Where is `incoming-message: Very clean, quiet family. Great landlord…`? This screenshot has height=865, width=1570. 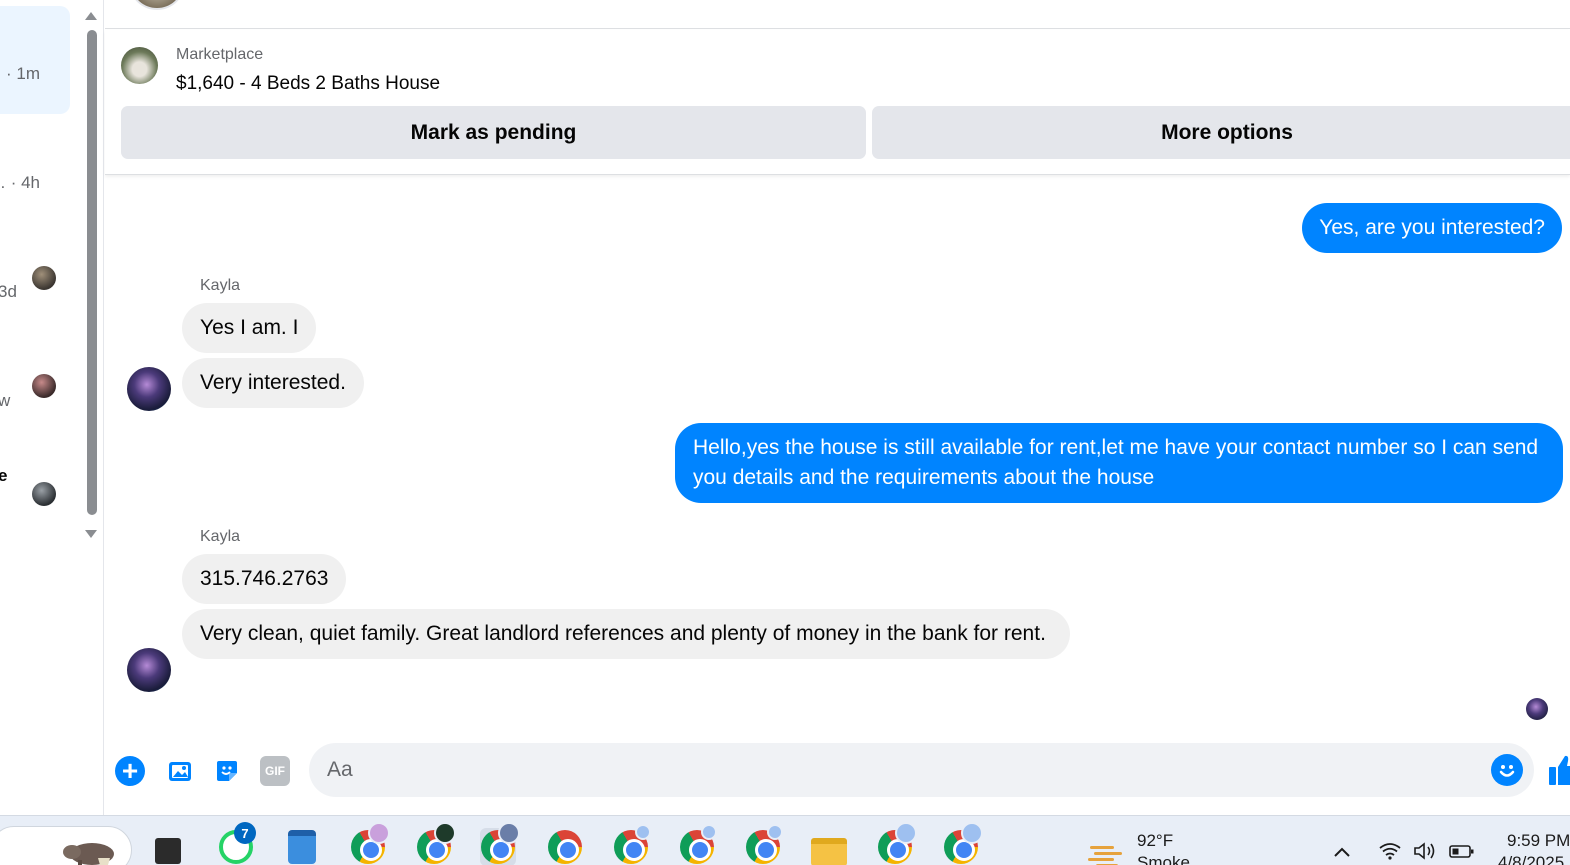 incoming-message: Very clean, quiet family. Great landlord… is located at coordinates (626, 634).